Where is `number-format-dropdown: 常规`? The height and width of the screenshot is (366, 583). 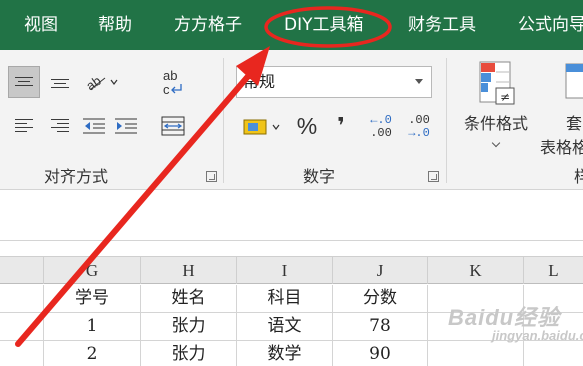
number-format-dropdown: 常规 is located at coordinates (334, 82).